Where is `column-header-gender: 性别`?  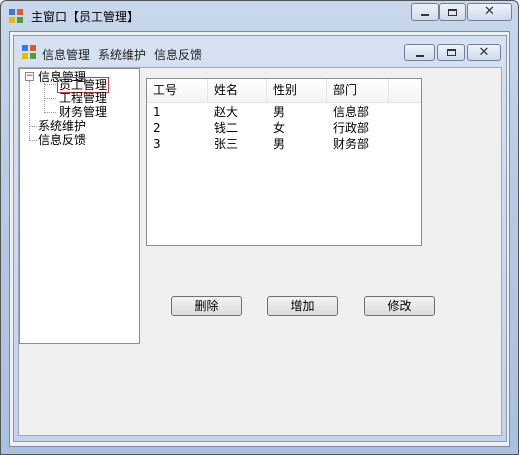 column-header-gender: 性别 is located at coordinates (297, 90).